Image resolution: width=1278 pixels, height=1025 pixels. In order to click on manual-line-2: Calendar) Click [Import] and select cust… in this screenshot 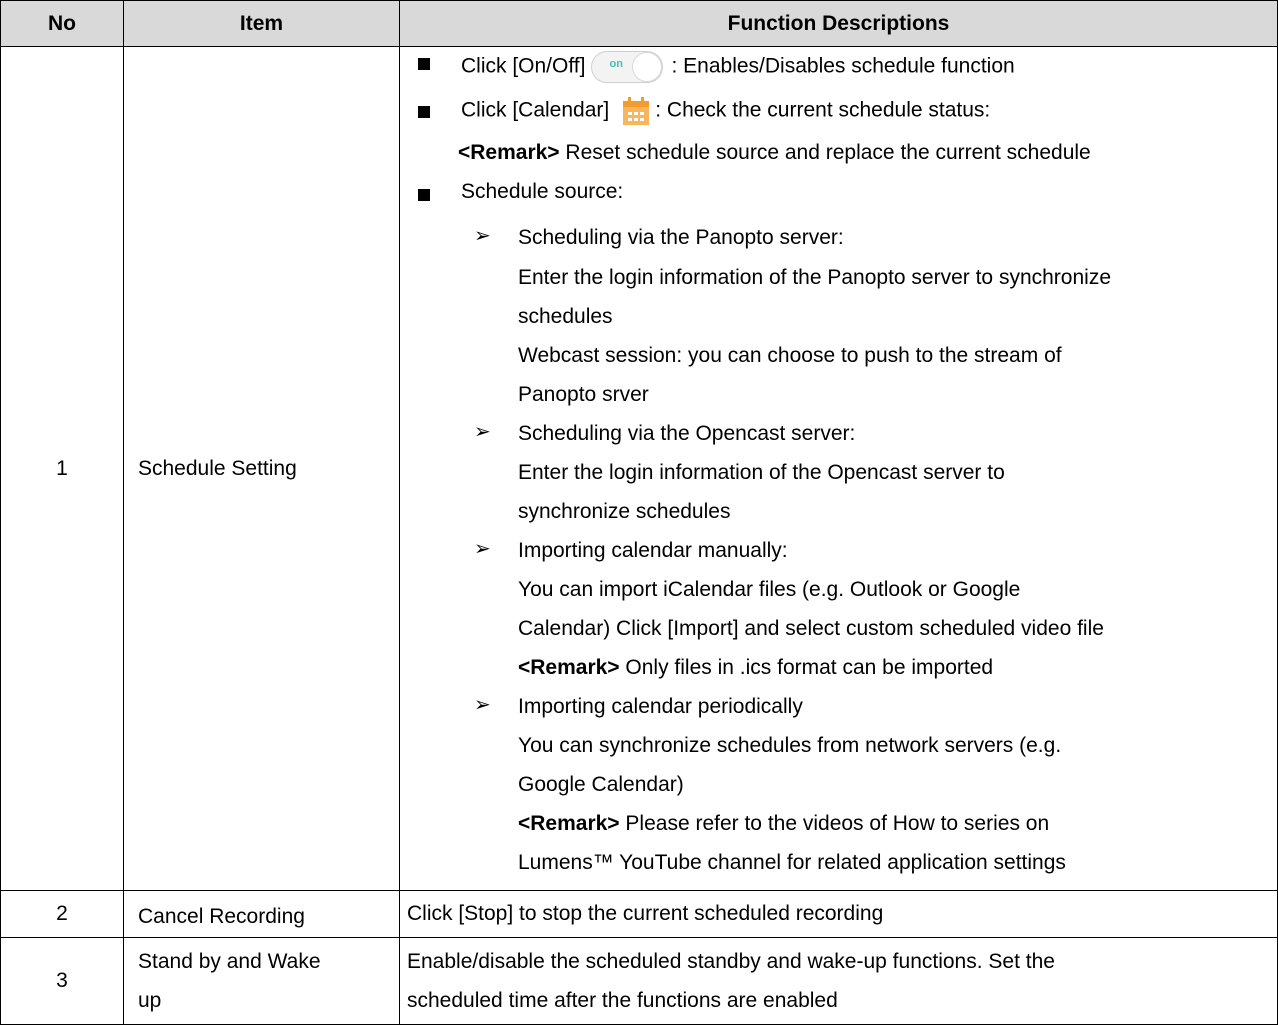, I will do `click(811, 628)`.